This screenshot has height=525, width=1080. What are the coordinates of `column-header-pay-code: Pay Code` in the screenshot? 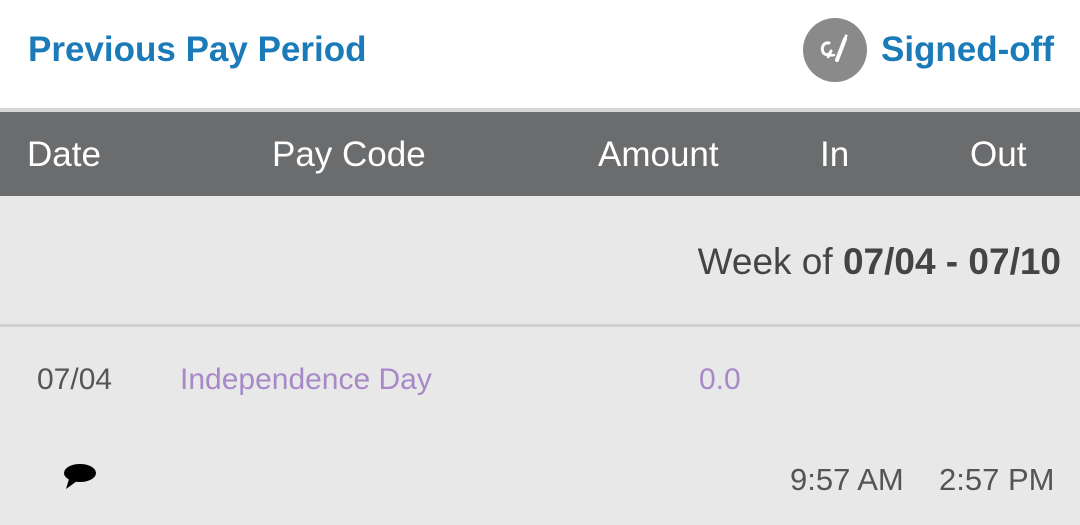 It's located at (349, 154).